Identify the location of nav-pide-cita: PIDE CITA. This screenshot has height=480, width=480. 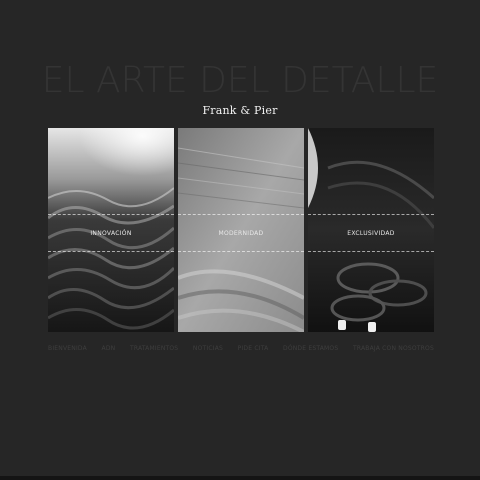
(253, 348).